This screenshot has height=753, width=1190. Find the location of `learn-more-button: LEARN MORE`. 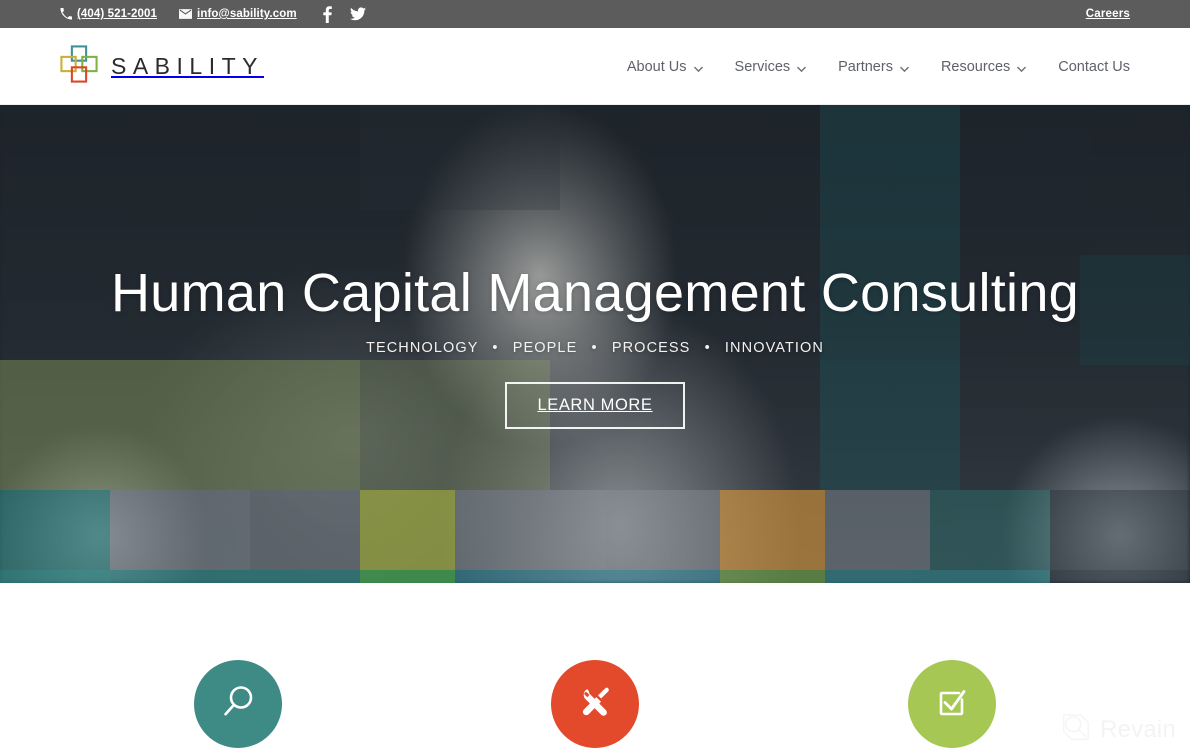

learn-more-button: LEARN MORE is located at coordinates (595, 405).